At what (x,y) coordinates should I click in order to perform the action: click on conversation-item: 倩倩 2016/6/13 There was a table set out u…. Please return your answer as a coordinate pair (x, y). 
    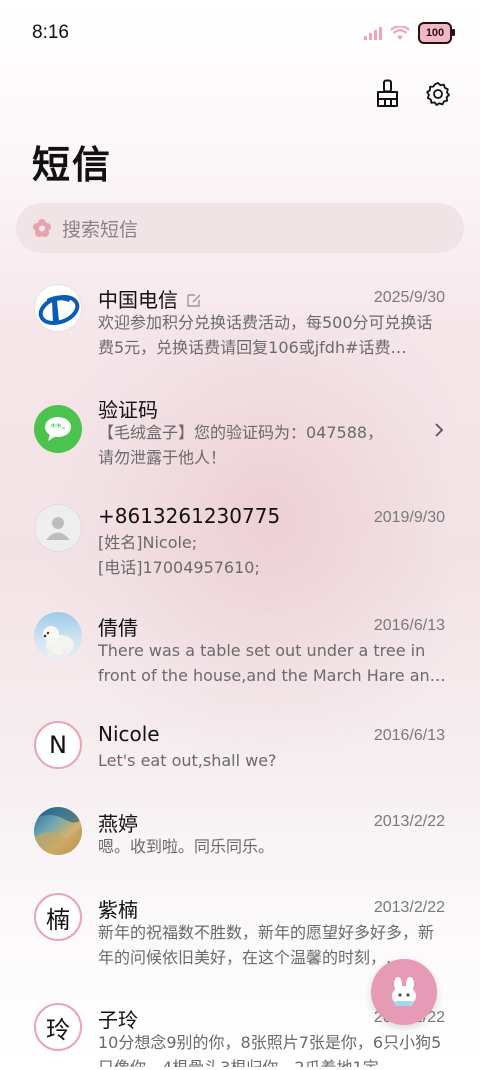
    Looking at the image, I should click on (240, 650).